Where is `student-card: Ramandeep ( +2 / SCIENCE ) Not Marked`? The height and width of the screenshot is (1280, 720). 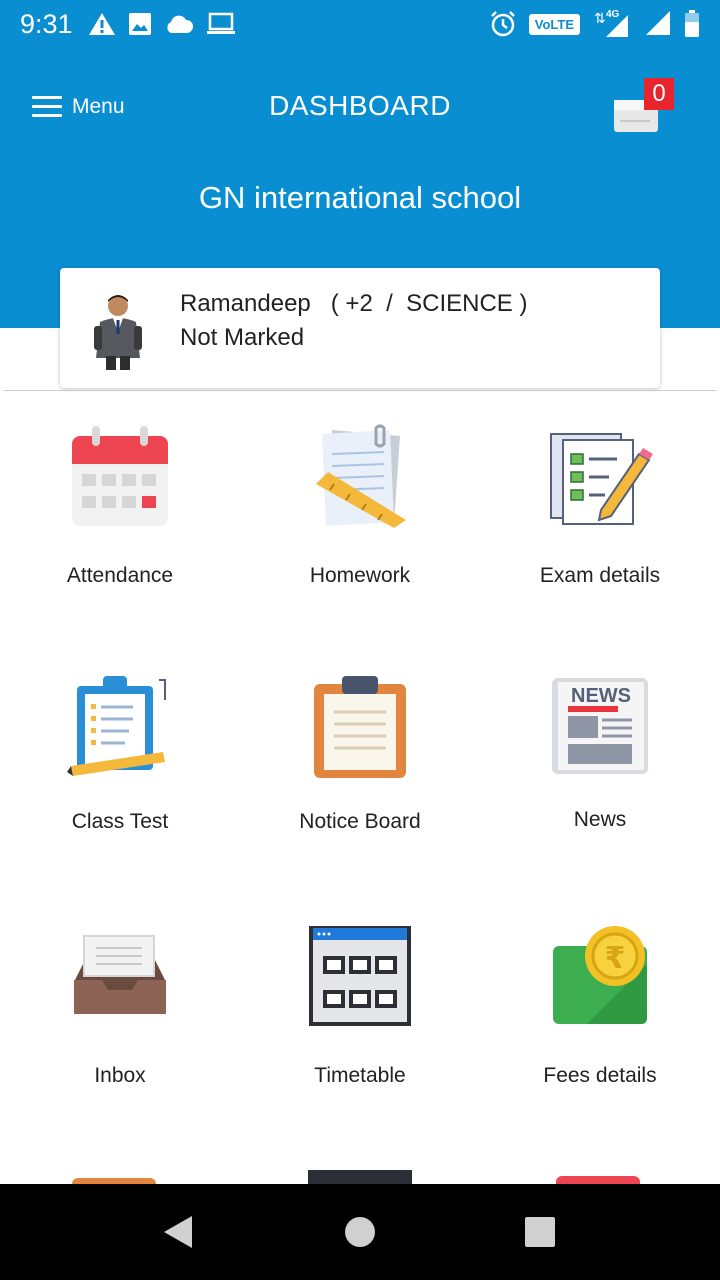
student-card: Ramandeep ( +2 / SCIENCE ) Not Marked is located at coordinates (360, 328).